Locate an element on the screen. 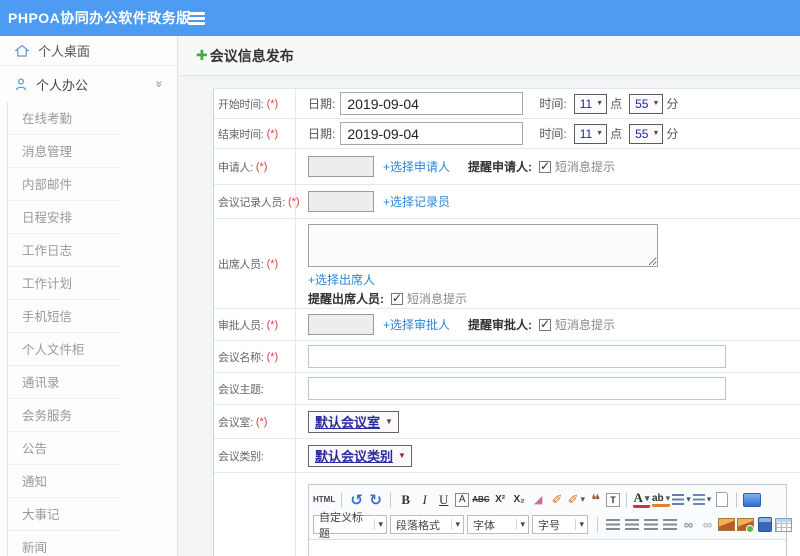 The height and width of the screenshot is (556, 800). sidebar-subitem: 日程安排 is located at coordinates (64, 217).